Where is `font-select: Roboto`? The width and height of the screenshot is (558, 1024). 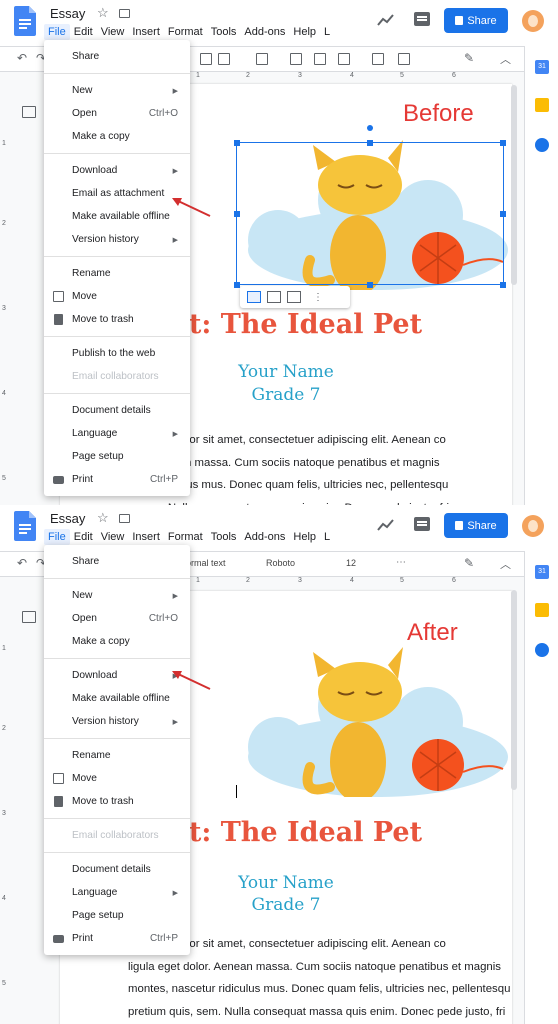
font-select: Roboto is located at coordinates (280, 563).